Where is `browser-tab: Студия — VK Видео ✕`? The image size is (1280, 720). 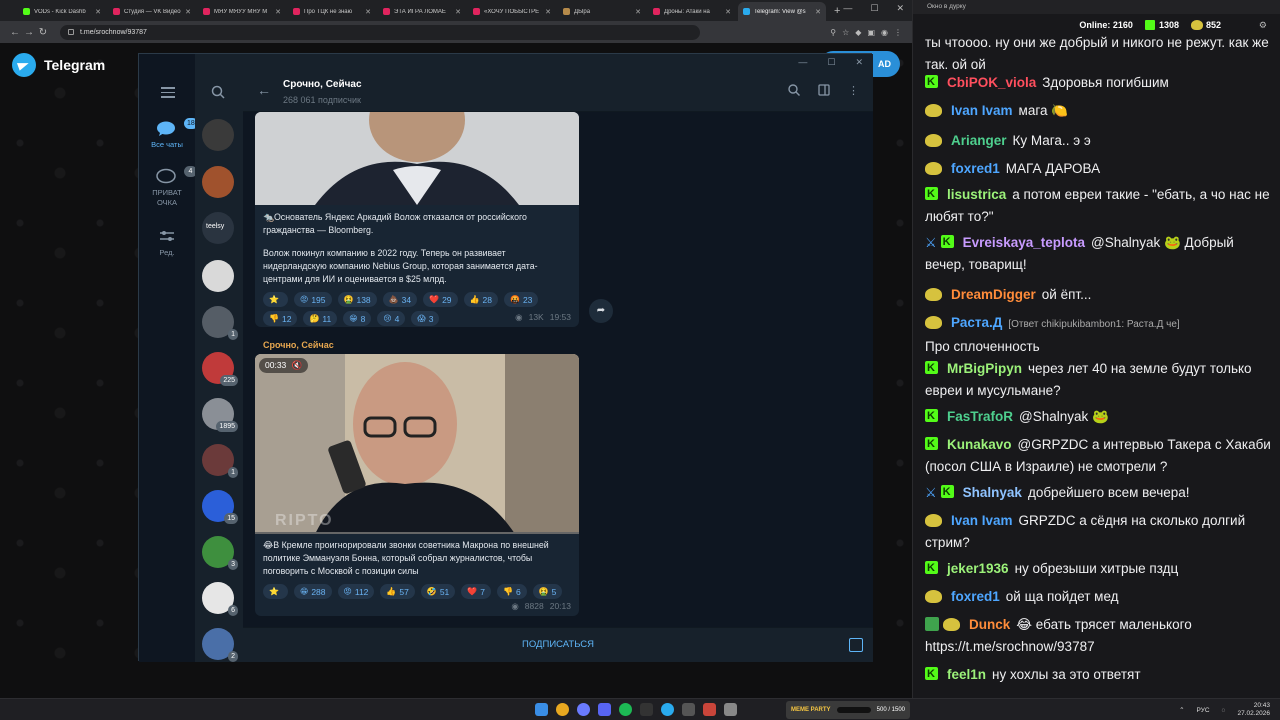 browser-tab: Студия — VK Видео ✕ is located at coordinates (152, 11).